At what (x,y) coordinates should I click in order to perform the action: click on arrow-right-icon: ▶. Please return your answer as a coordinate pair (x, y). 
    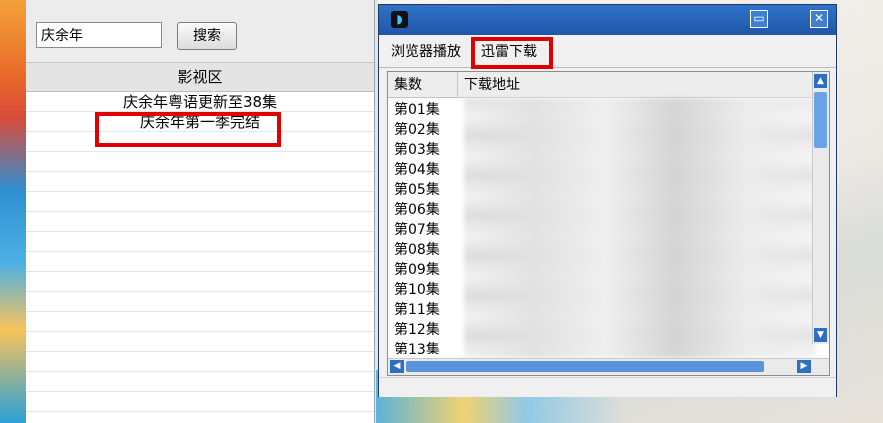
    Looking at the image, I should click on (804, 366).